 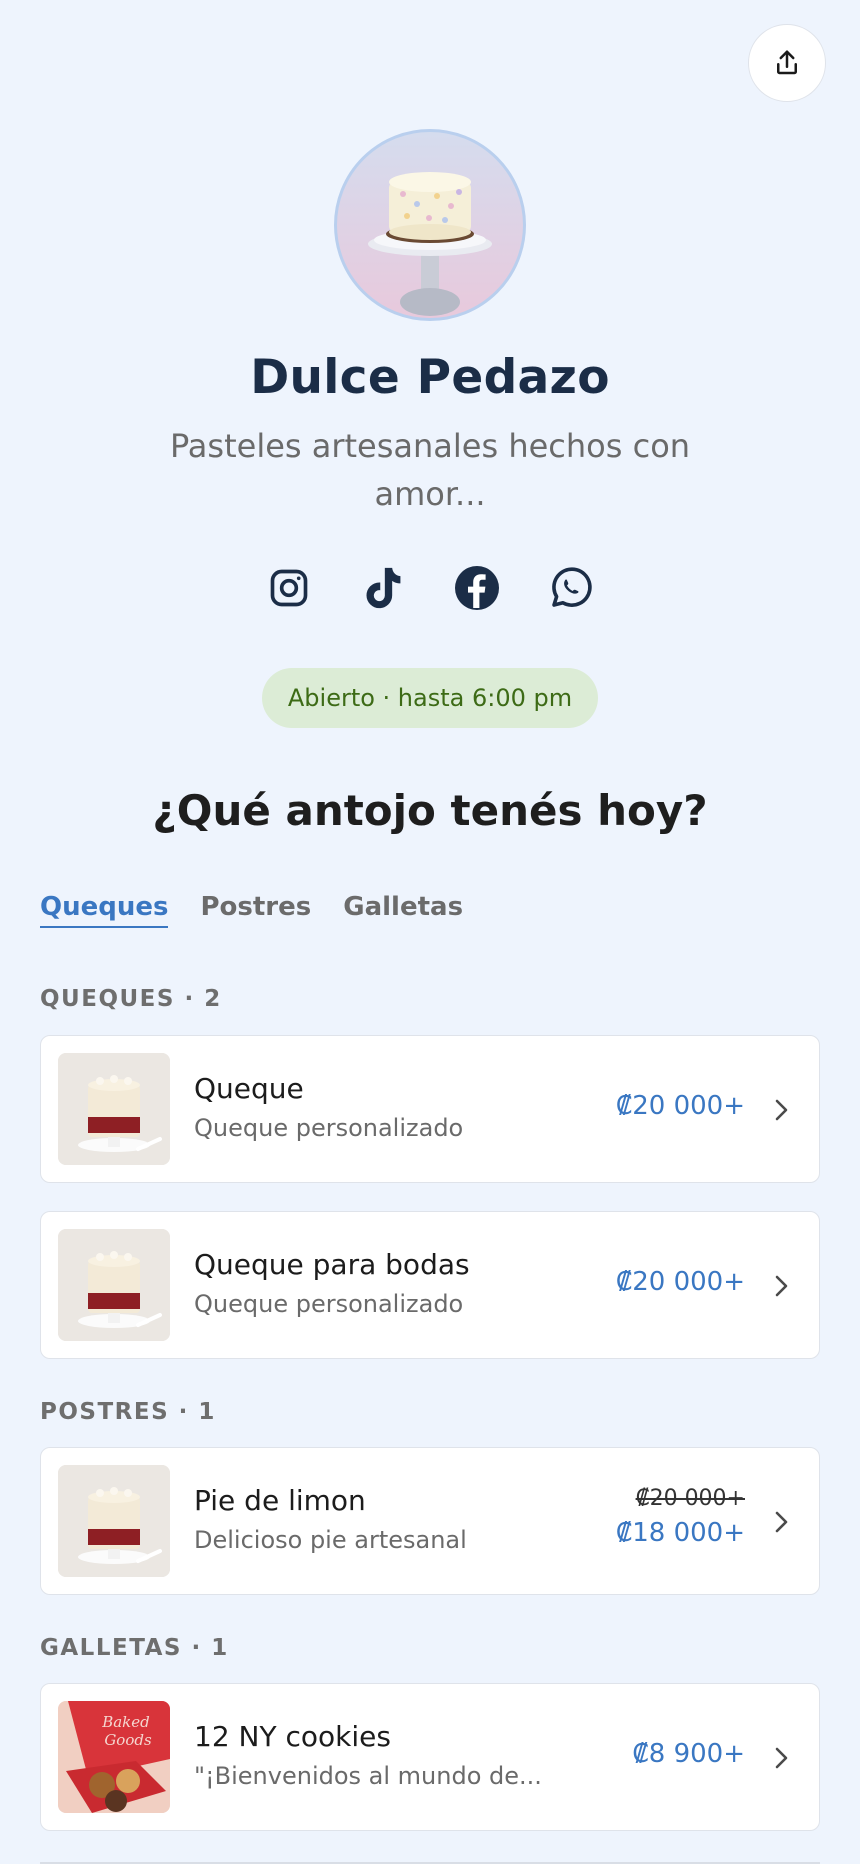 I want to click on share-icon, so click(x=787, y=62).